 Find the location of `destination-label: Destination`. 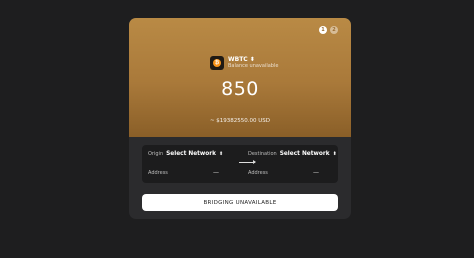

destination-label: Destination is located at coordinates (262, 154).